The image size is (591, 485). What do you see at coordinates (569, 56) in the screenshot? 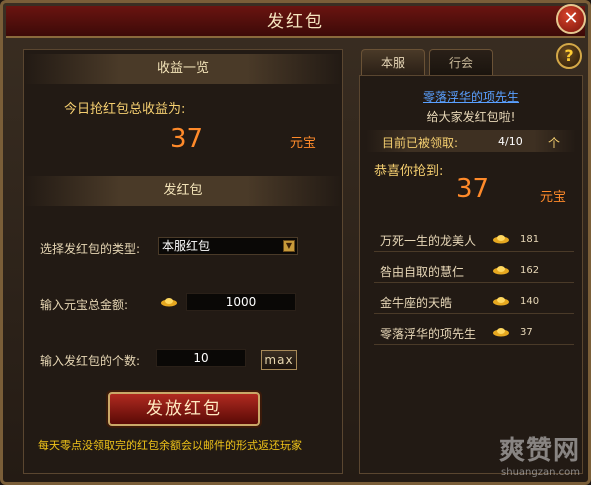
I see `help-icon: ?` at bounding box center [569, 56].